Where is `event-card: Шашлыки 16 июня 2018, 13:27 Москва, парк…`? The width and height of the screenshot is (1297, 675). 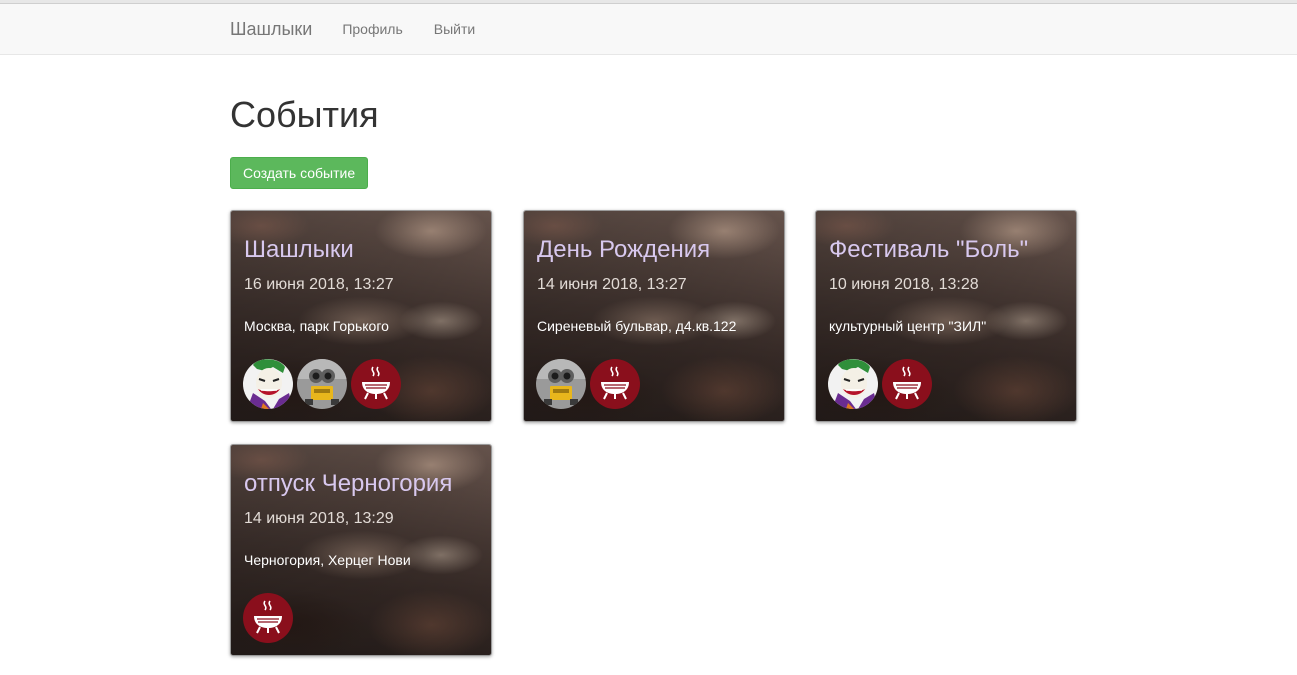 event-card: Шашлыки 16 июня 2018, 13:27 Москва, парк… is located at coordinates (361, 316).